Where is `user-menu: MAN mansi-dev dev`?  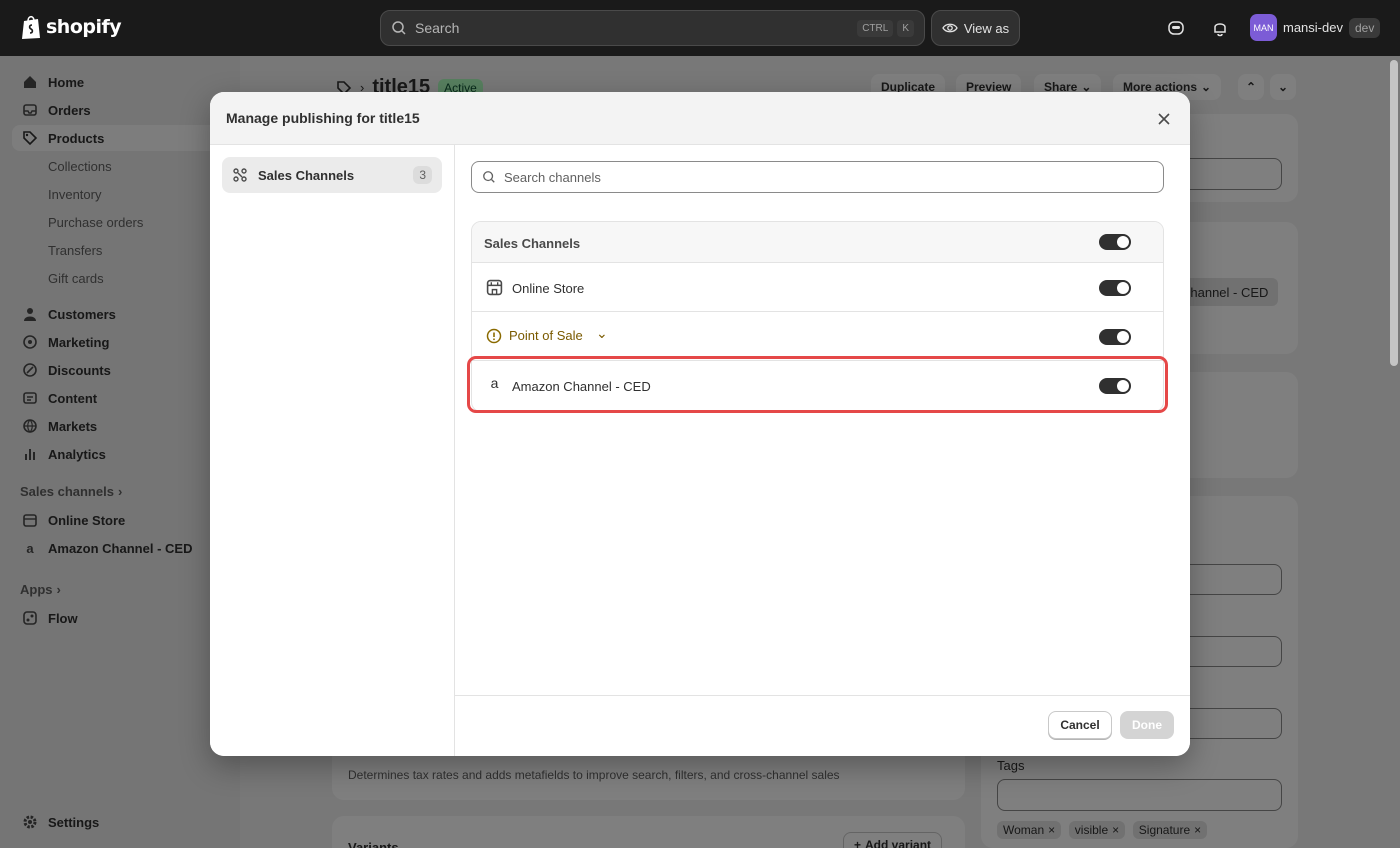 user-menu: MAN mansi-dev dev is located at coordinates (1315, 27).